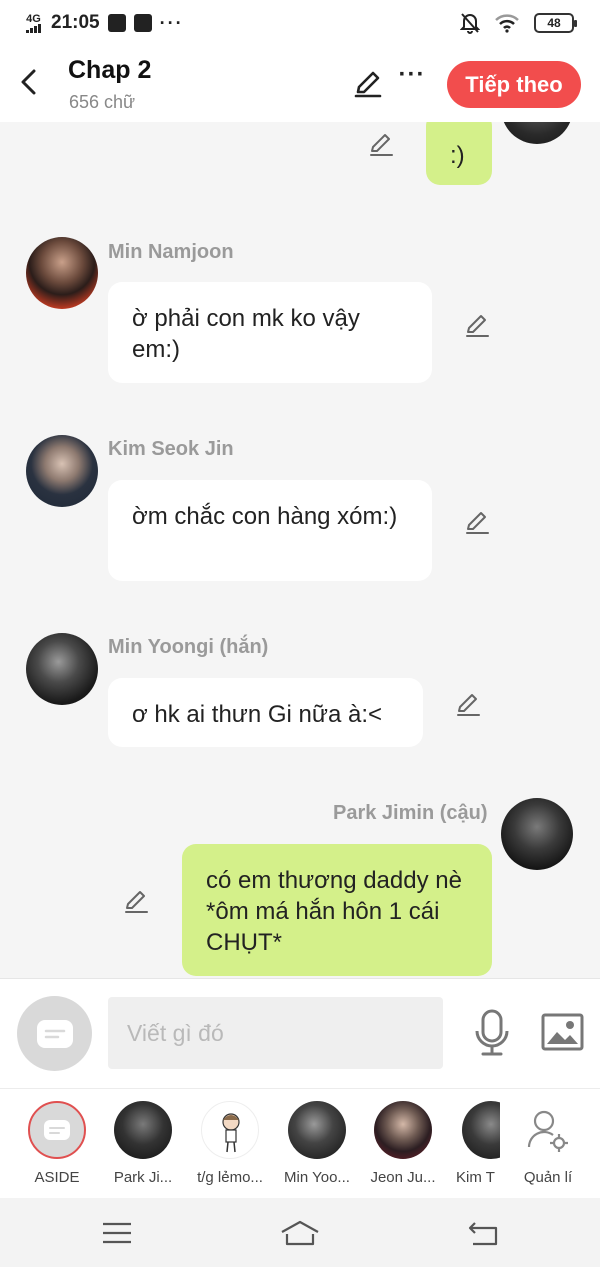  I want to click on back-nav-button, so click(483, 1233).